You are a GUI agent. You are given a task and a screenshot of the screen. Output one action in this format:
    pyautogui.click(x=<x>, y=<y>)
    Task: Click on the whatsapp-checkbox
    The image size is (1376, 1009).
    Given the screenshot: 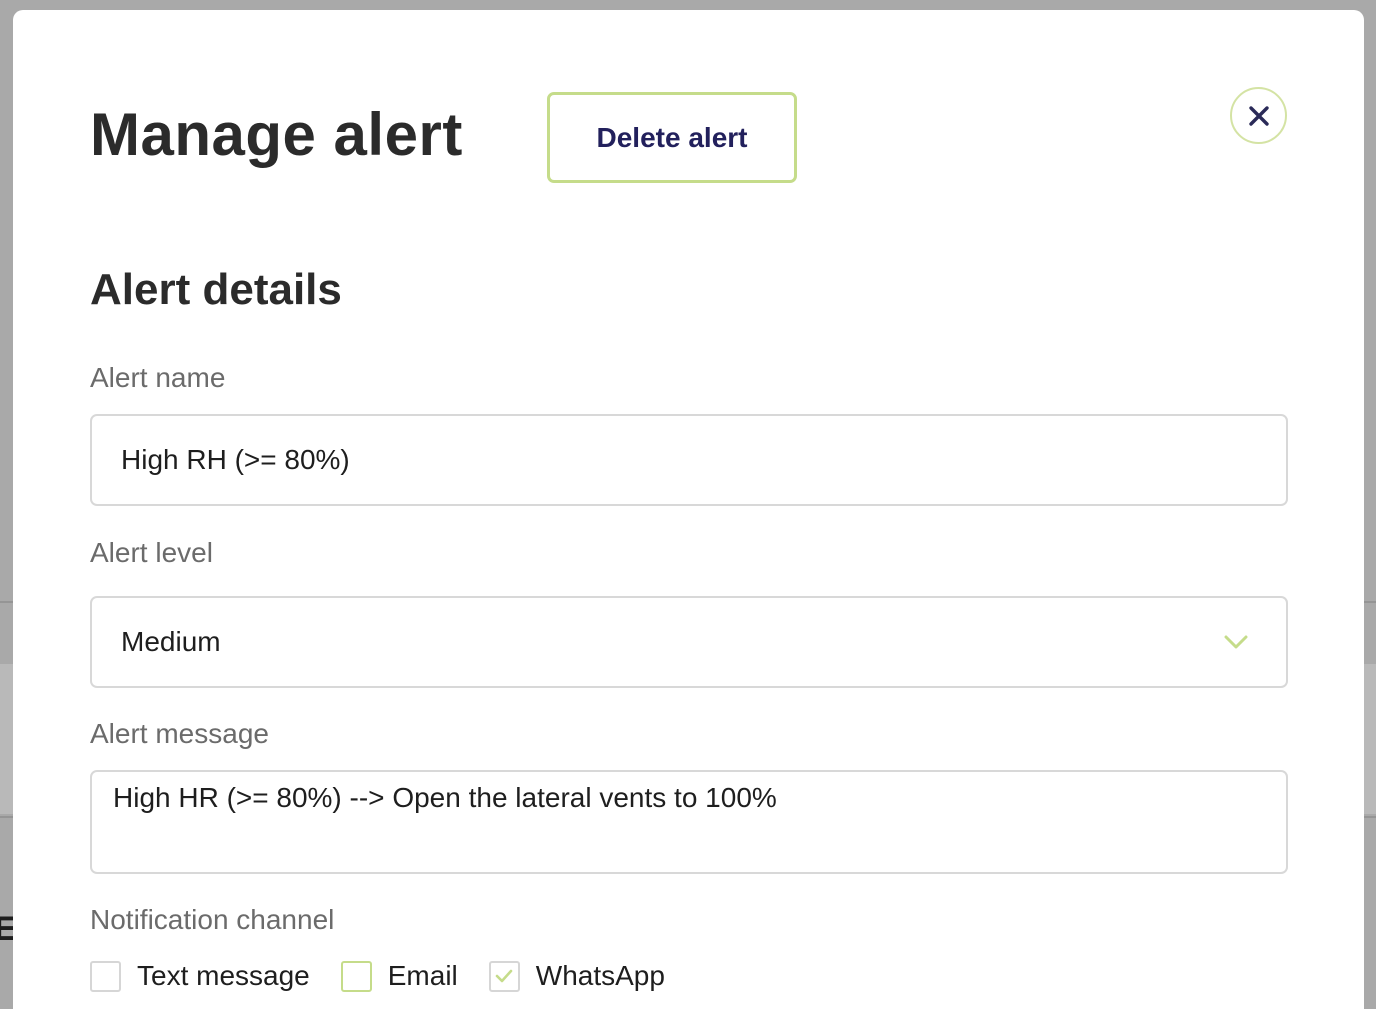 What is the action you would take?
    pyautogui.click(x=504, y=976)
    